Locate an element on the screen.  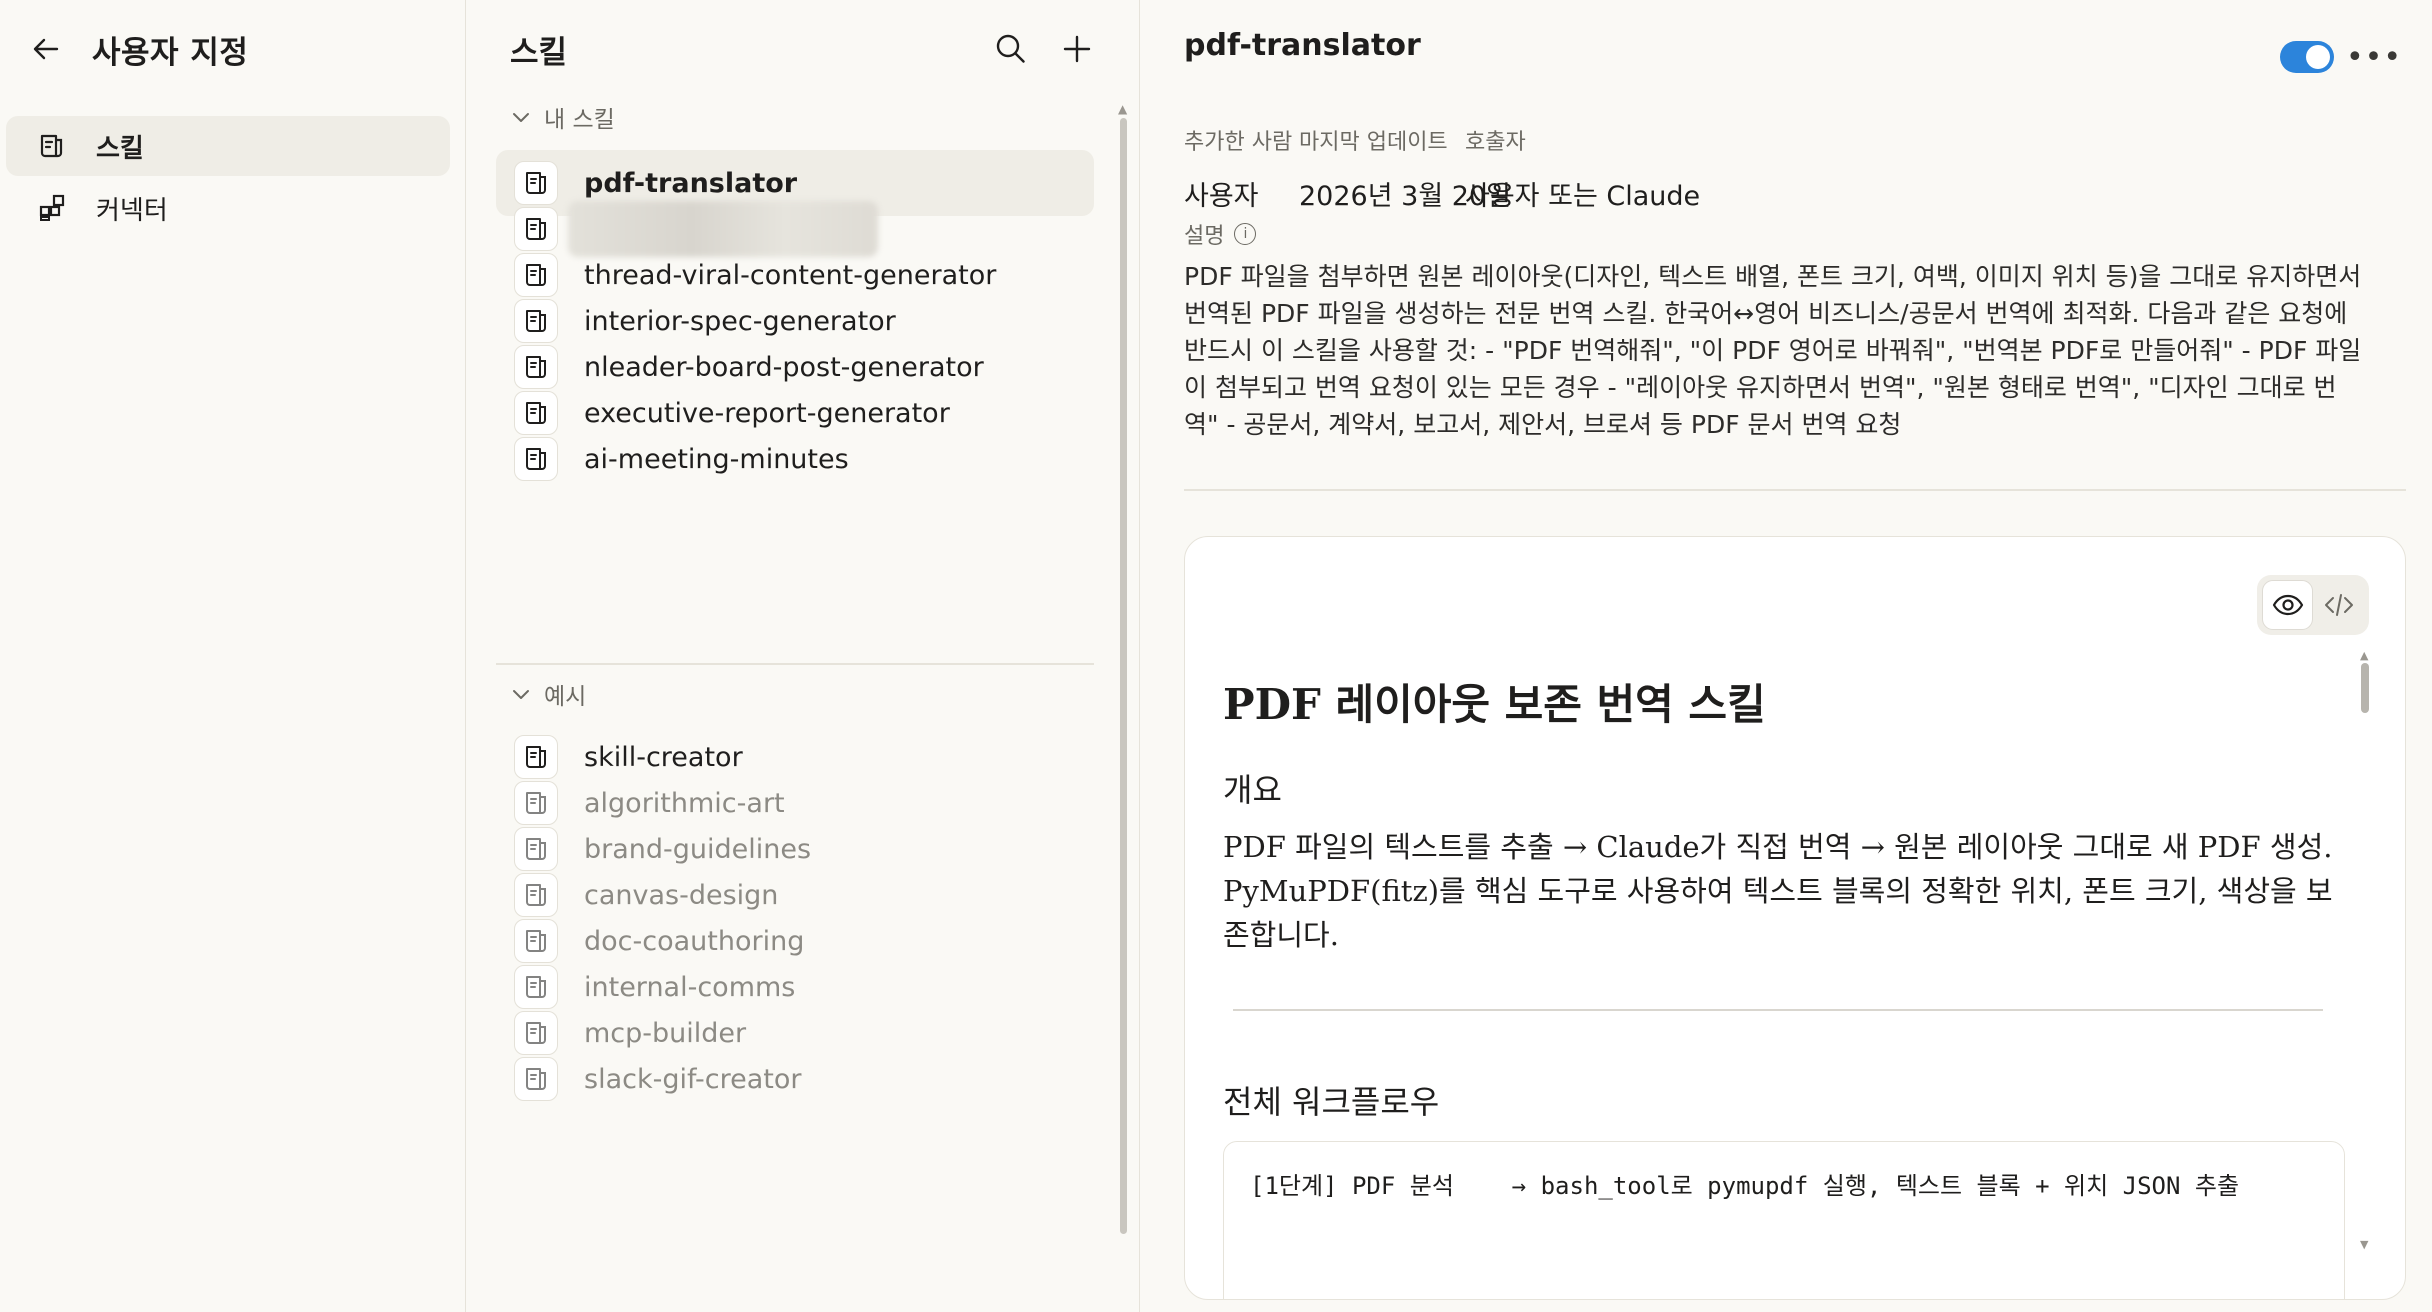
skills-scrollbar: ▲ is located at coordinates (1123, 673).